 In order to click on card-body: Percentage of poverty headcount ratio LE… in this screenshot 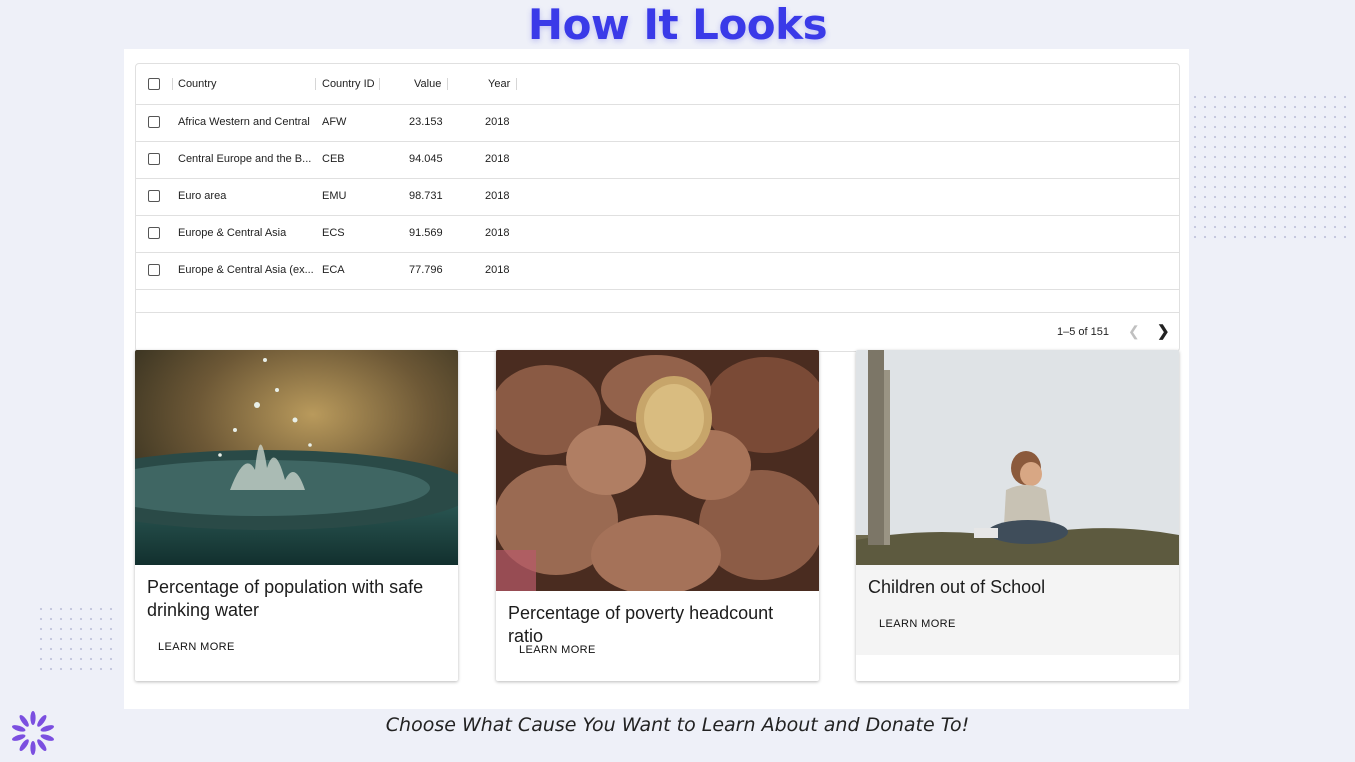, I will do `click(657, 636)`.